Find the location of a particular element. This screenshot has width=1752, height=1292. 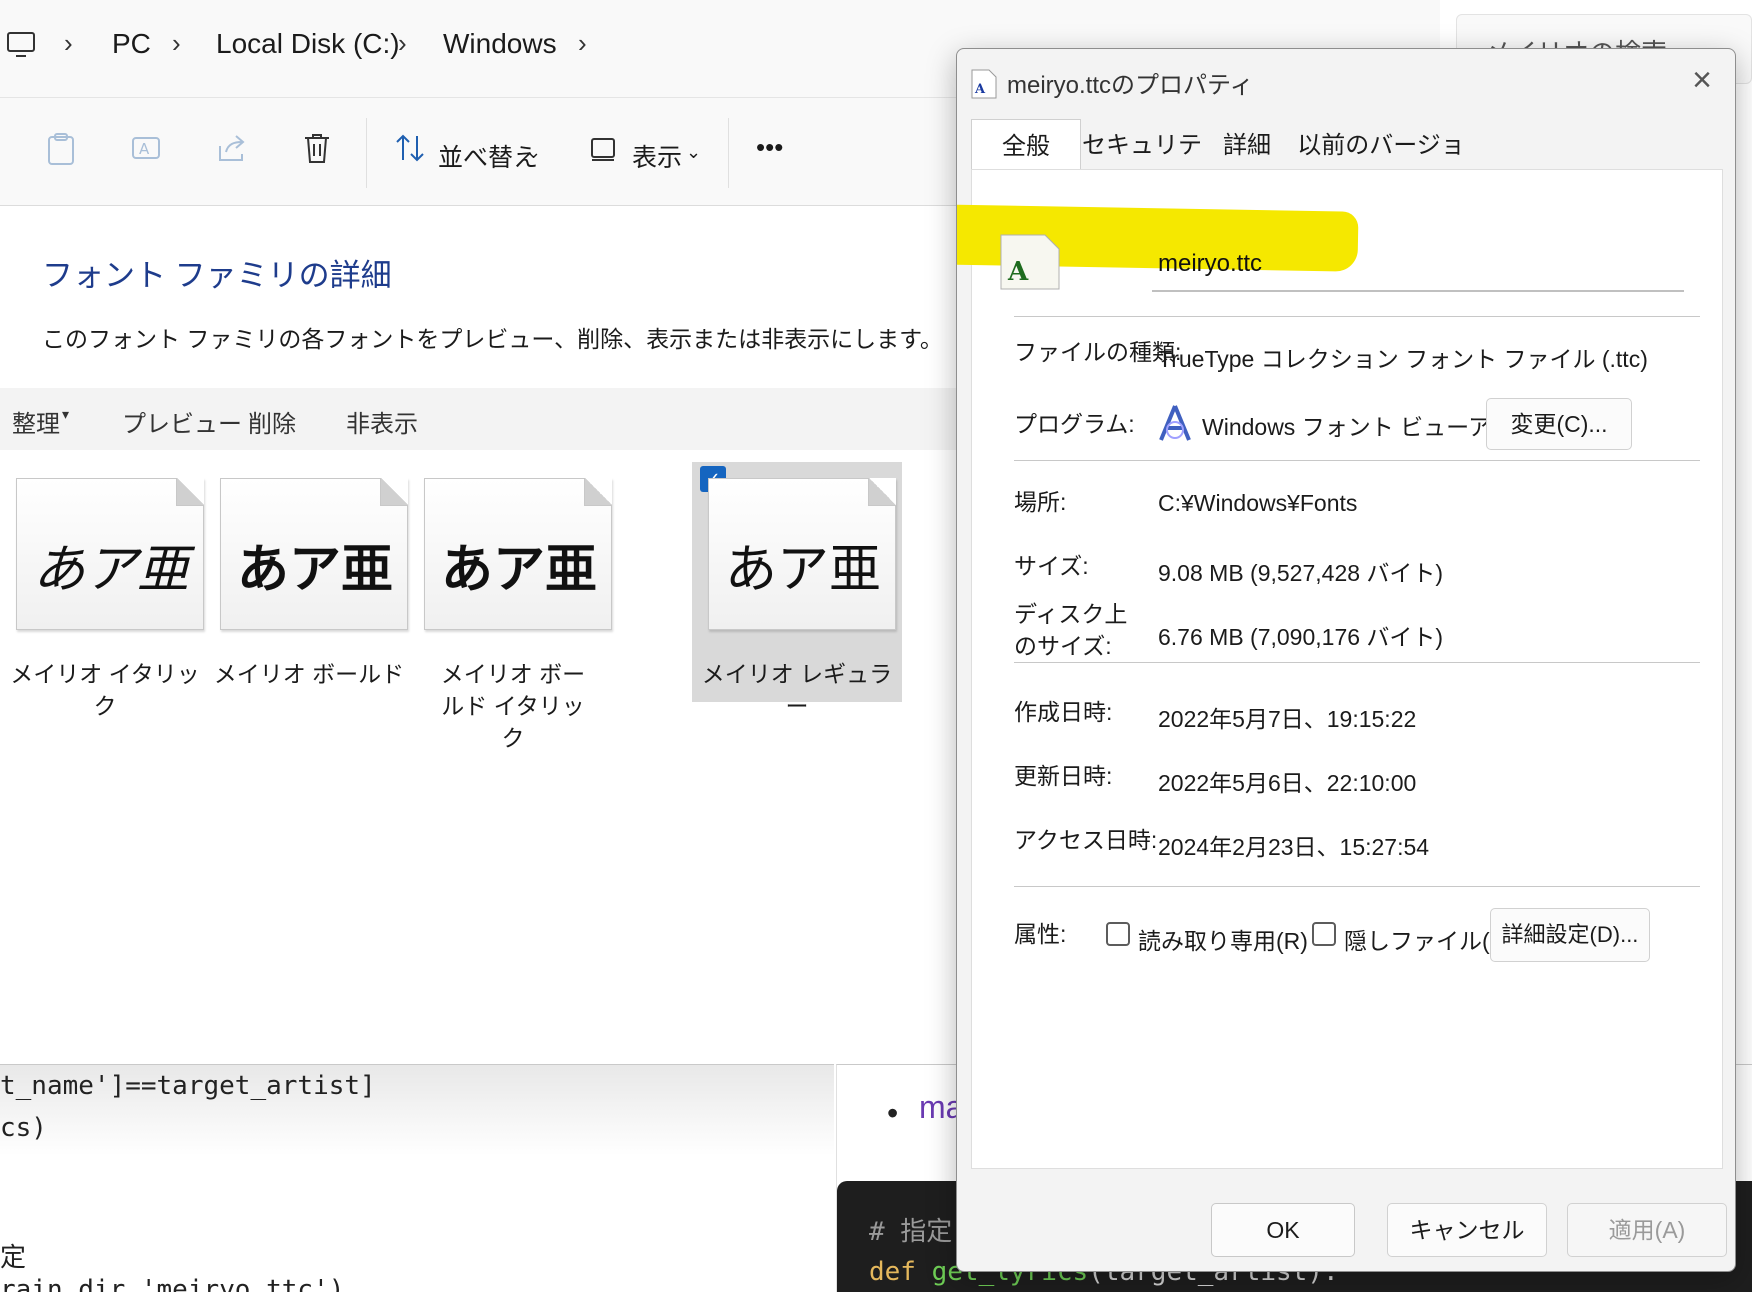

disk-size-value: 6.76 MB (7,090,176 バイト) is located at coordinates (1301, 637).